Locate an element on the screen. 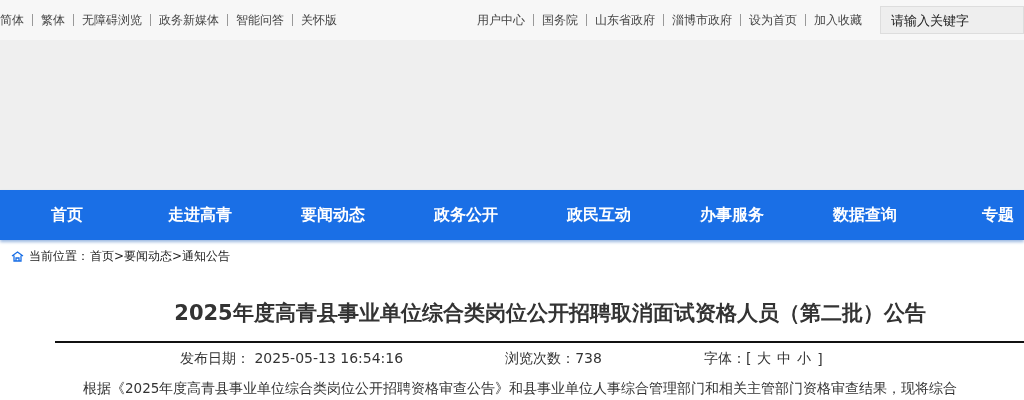 The image size is (1024, 400). top-link: 用户中心 is located at coordinates (501, 20).